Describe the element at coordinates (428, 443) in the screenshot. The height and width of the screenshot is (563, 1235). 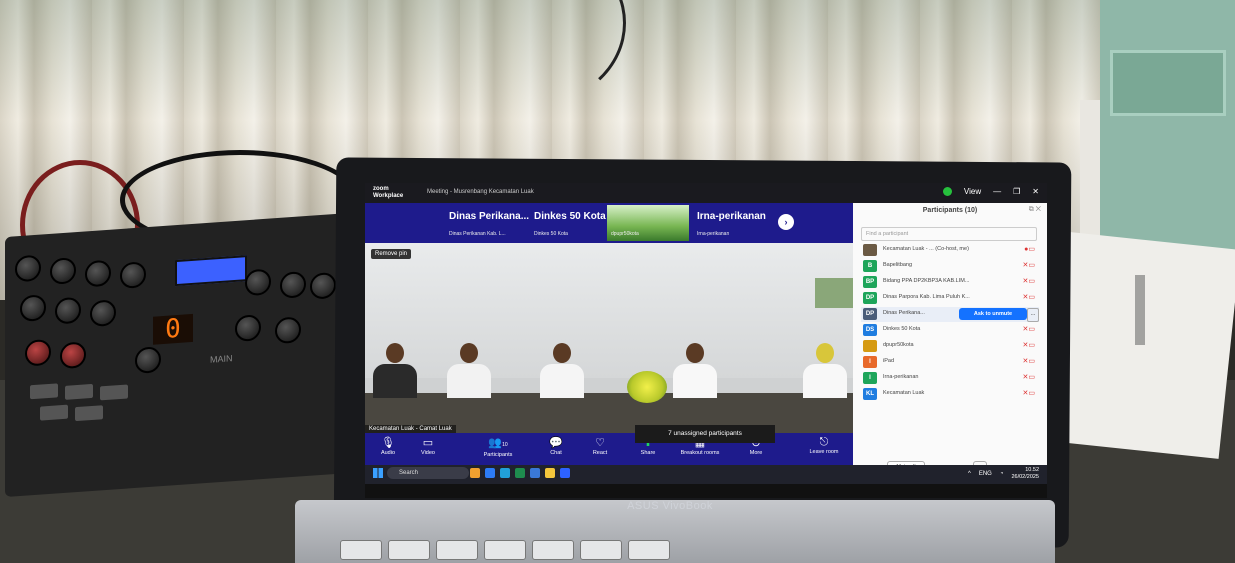
I see `video-icon: ▭` at that location.